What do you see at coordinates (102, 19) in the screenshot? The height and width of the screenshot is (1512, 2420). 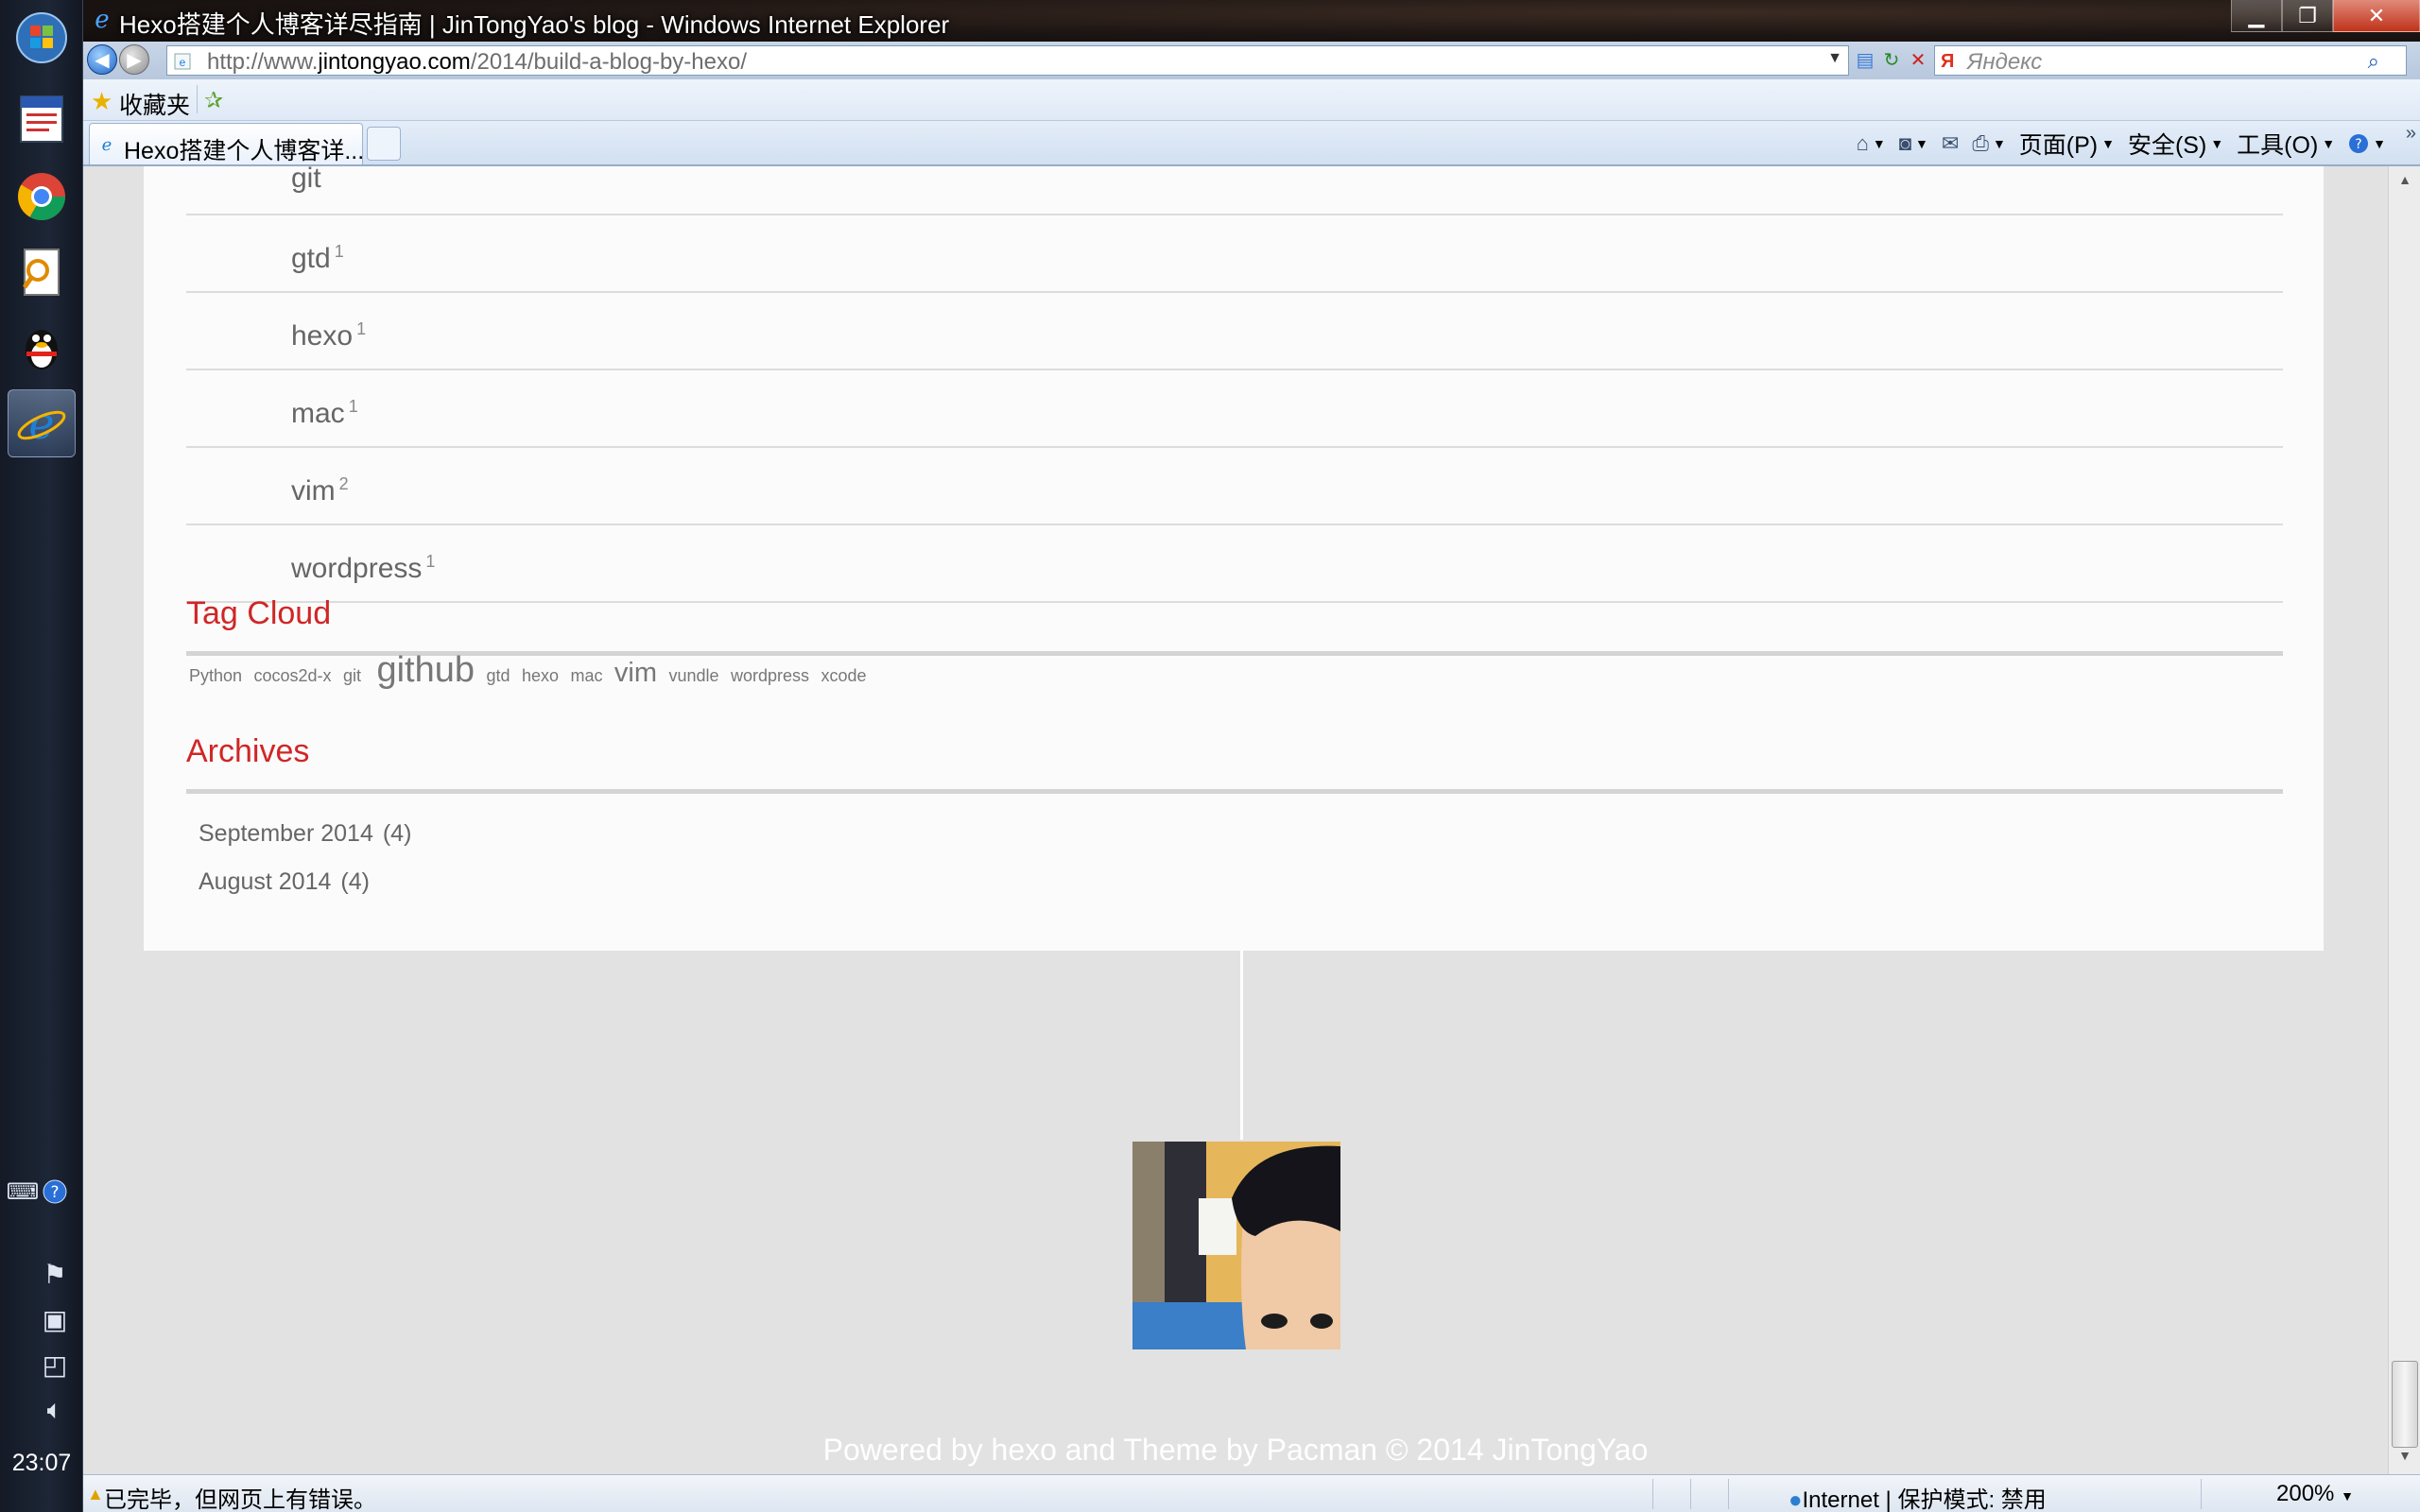 I see `ie-title-icon: e` at bounding box center [102, 19].